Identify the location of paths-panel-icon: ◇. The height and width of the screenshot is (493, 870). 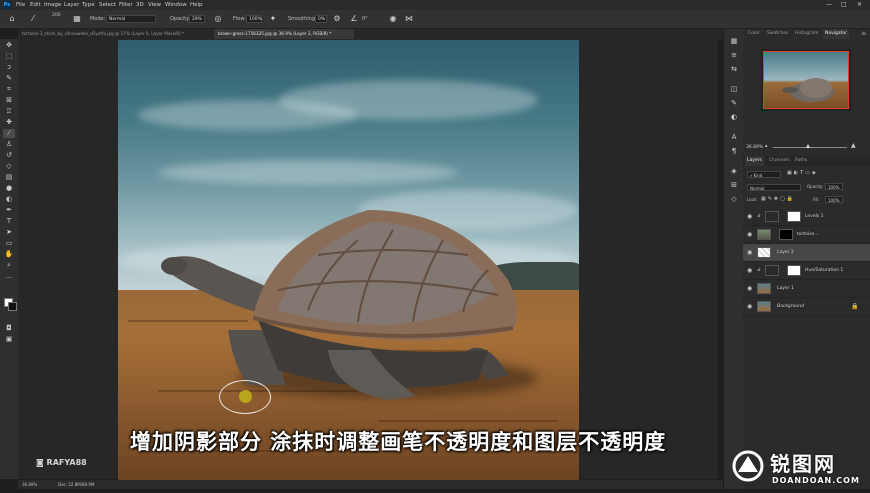
(734, 199).